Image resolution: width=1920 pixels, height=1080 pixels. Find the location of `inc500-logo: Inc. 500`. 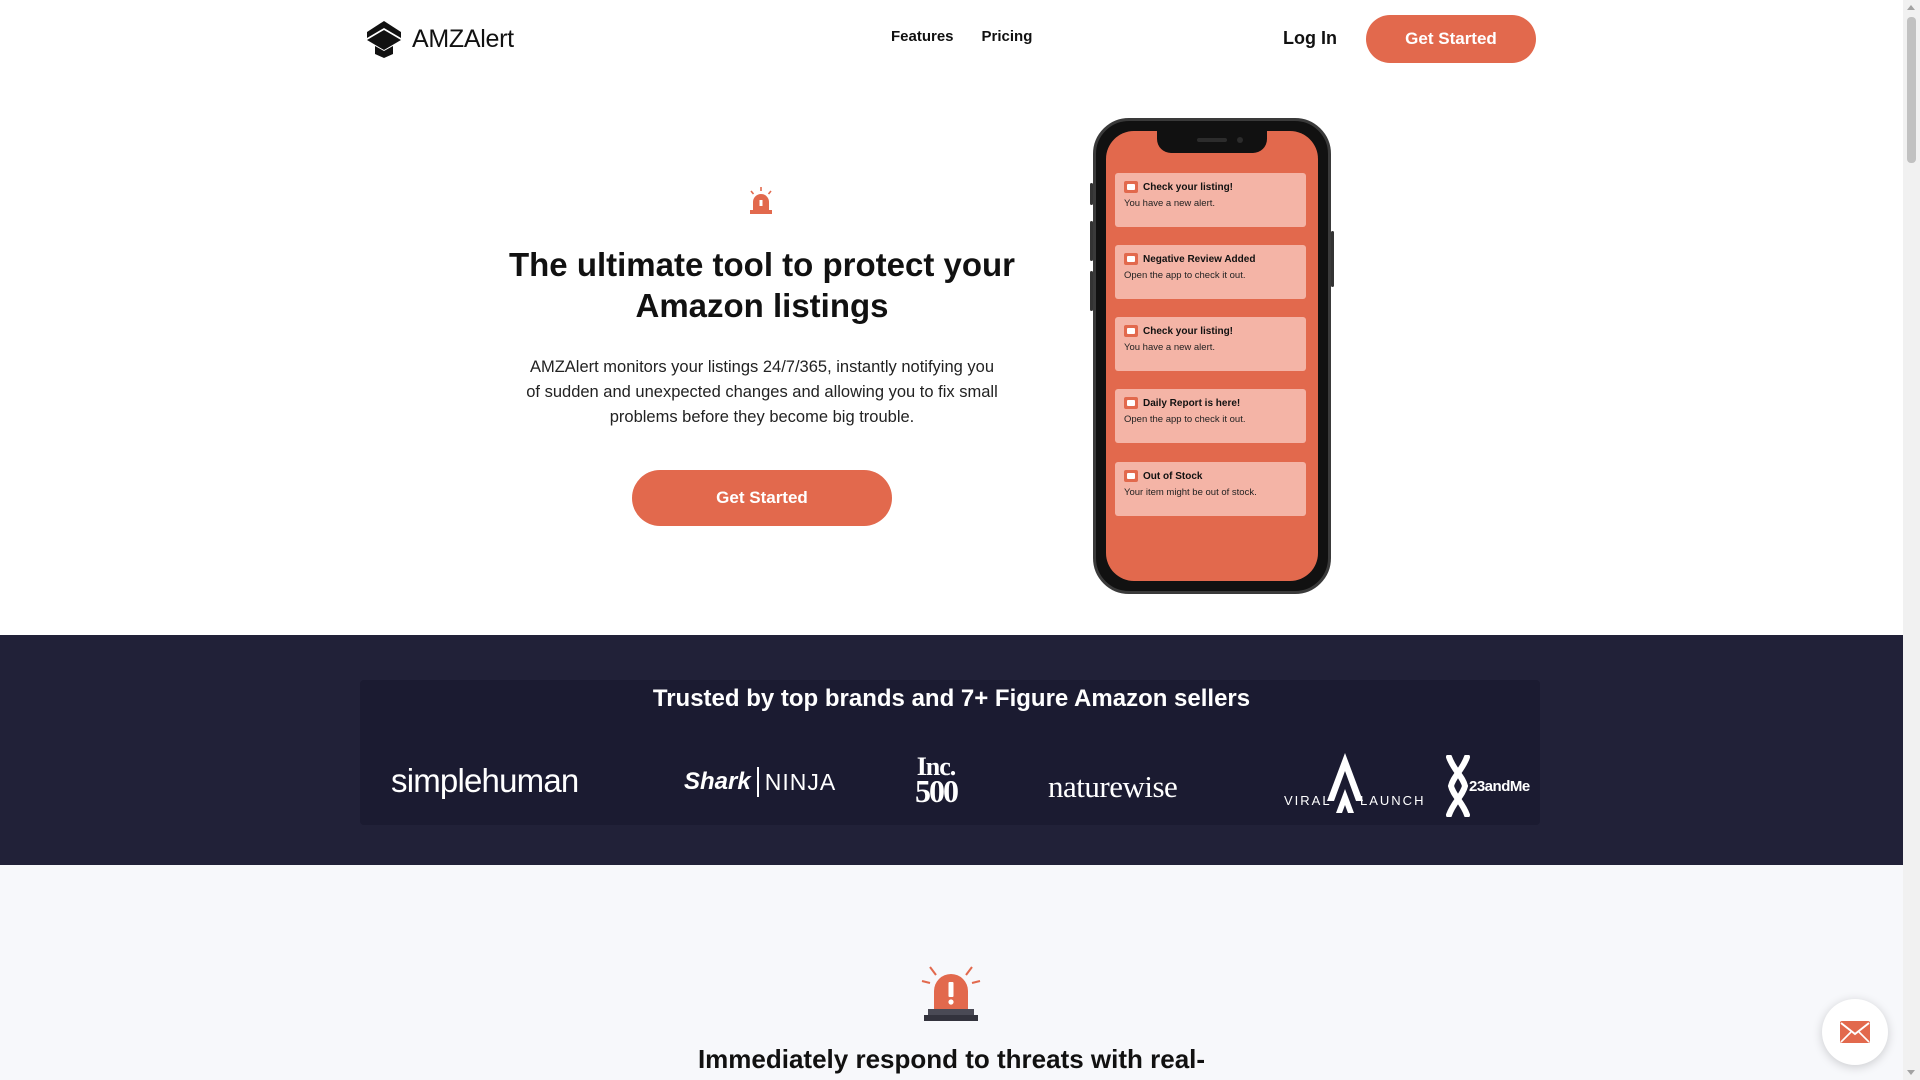

inc500-logo: Inc. 500 is located at coordinates (937, 781).